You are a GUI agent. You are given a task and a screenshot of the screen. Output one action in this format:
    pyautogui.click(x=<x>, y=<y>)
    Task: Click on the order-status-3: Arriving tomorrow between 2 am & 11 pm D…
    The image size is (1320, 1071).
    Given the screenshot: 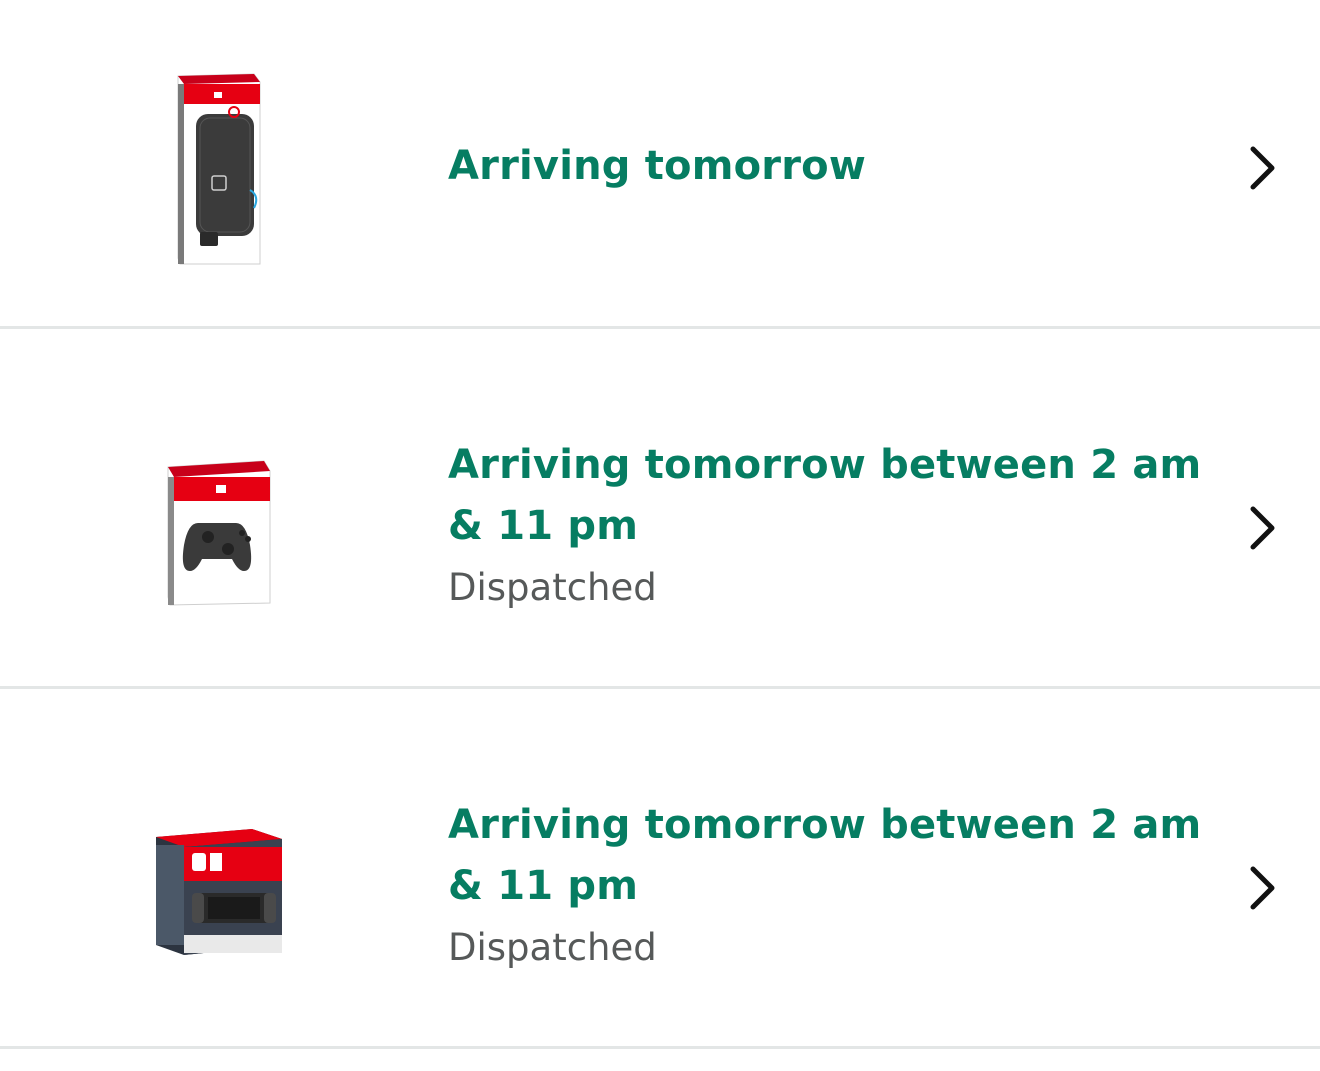 What is the action you would take?
    pyautogui.click(x=833, y=884)
    